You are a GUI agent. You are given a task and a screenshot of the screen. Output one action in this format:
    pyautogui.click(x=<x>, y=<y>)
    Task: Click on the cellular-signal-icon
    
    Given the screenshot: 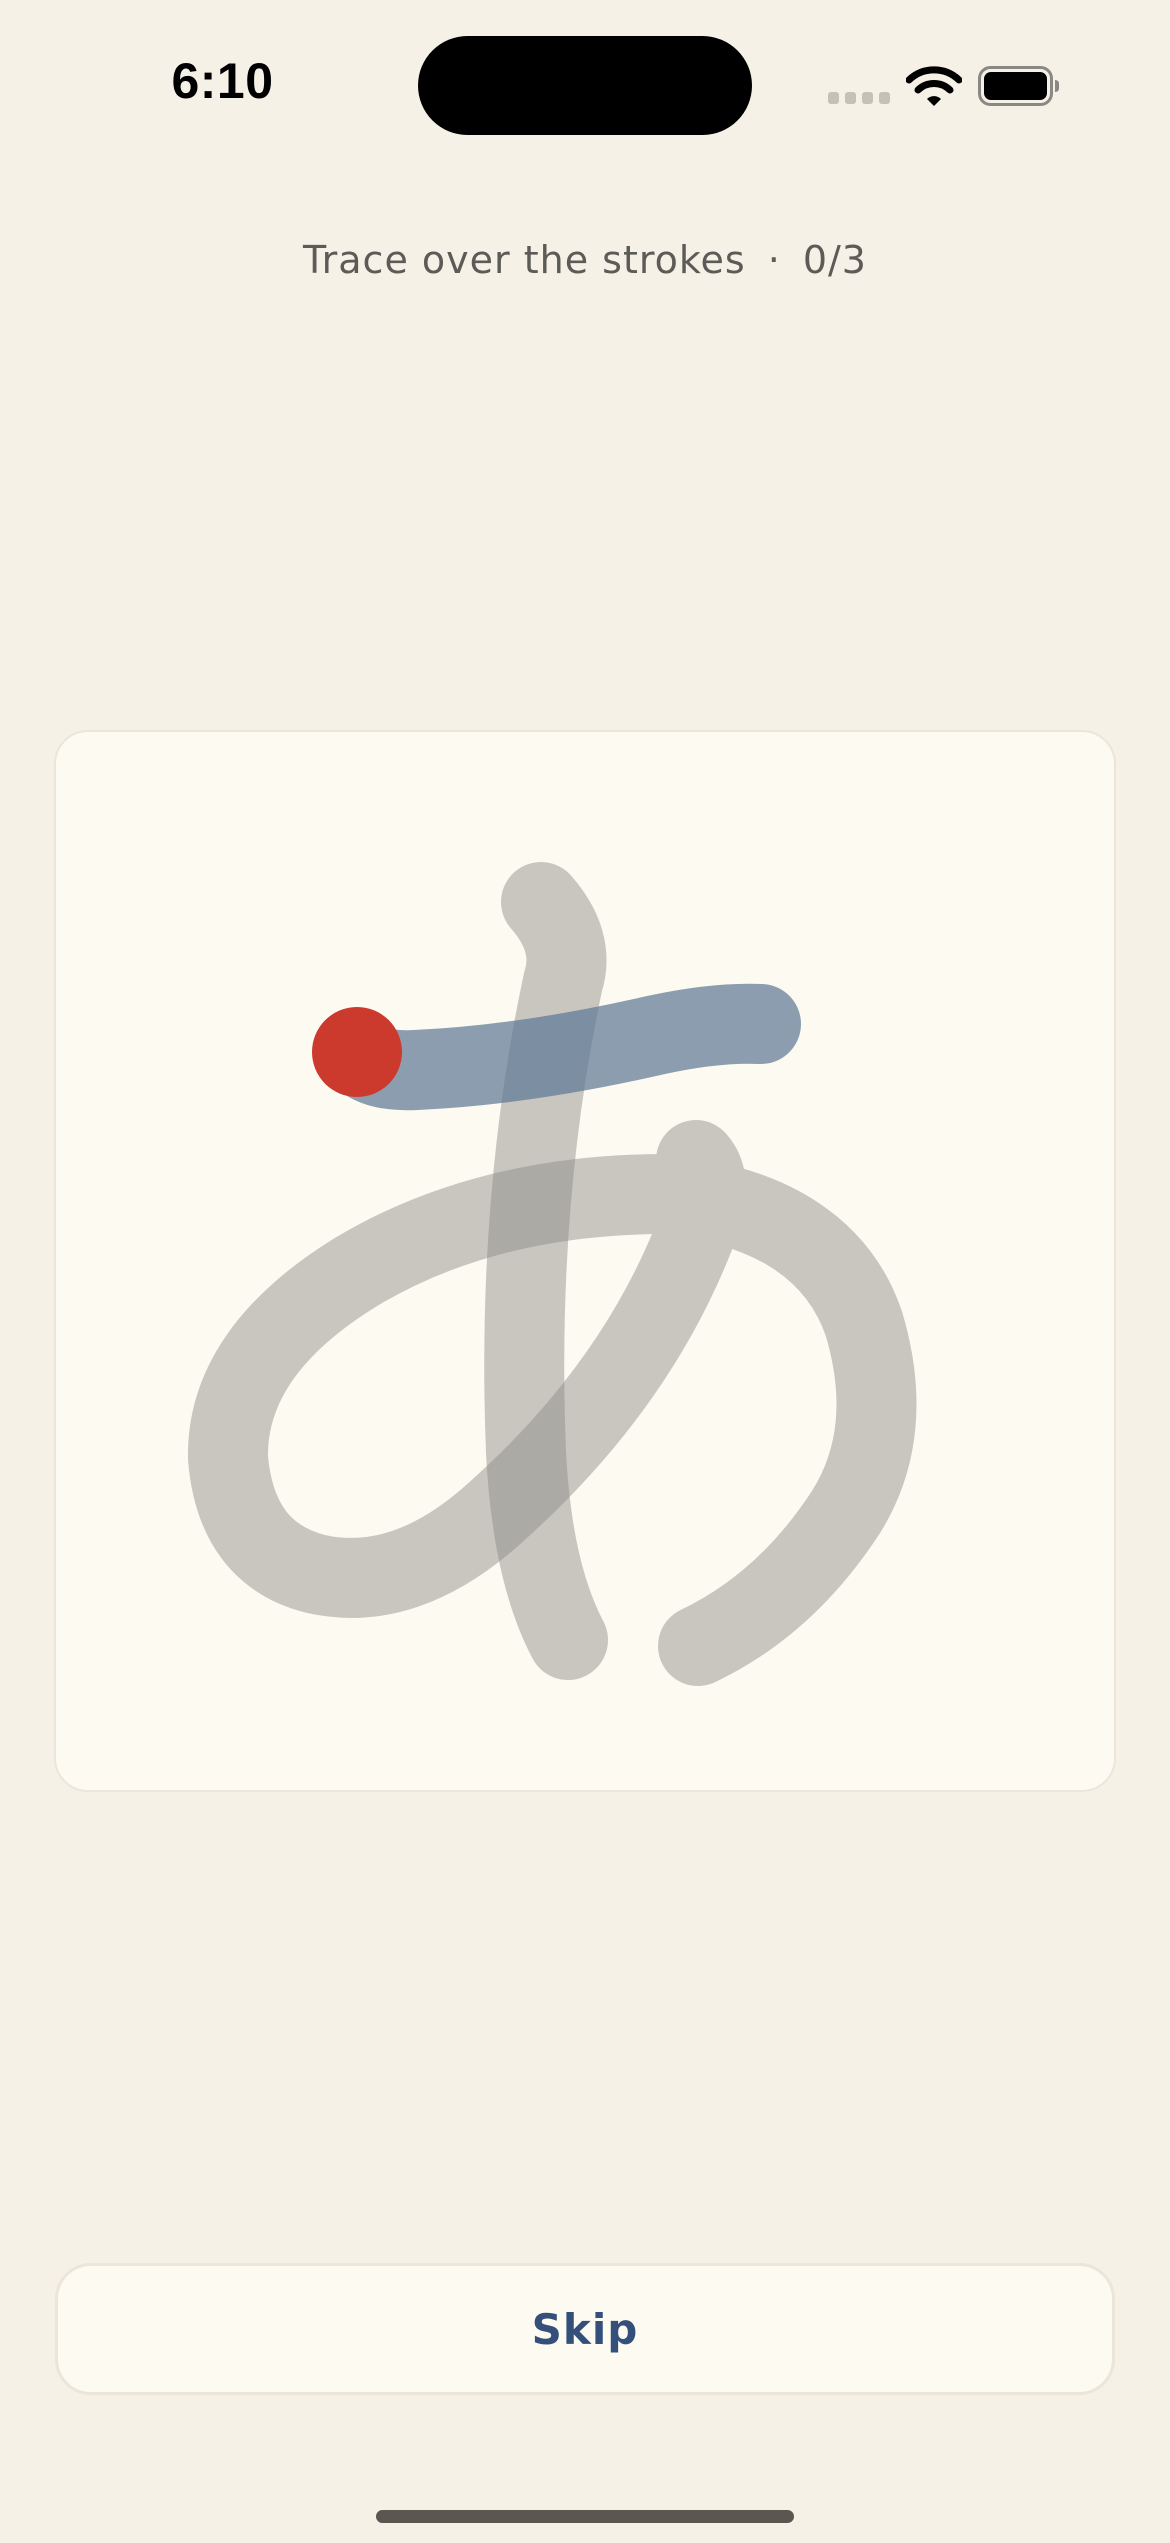 What is the action you would take?
    pyautogui.click(x=859, y=97)
    